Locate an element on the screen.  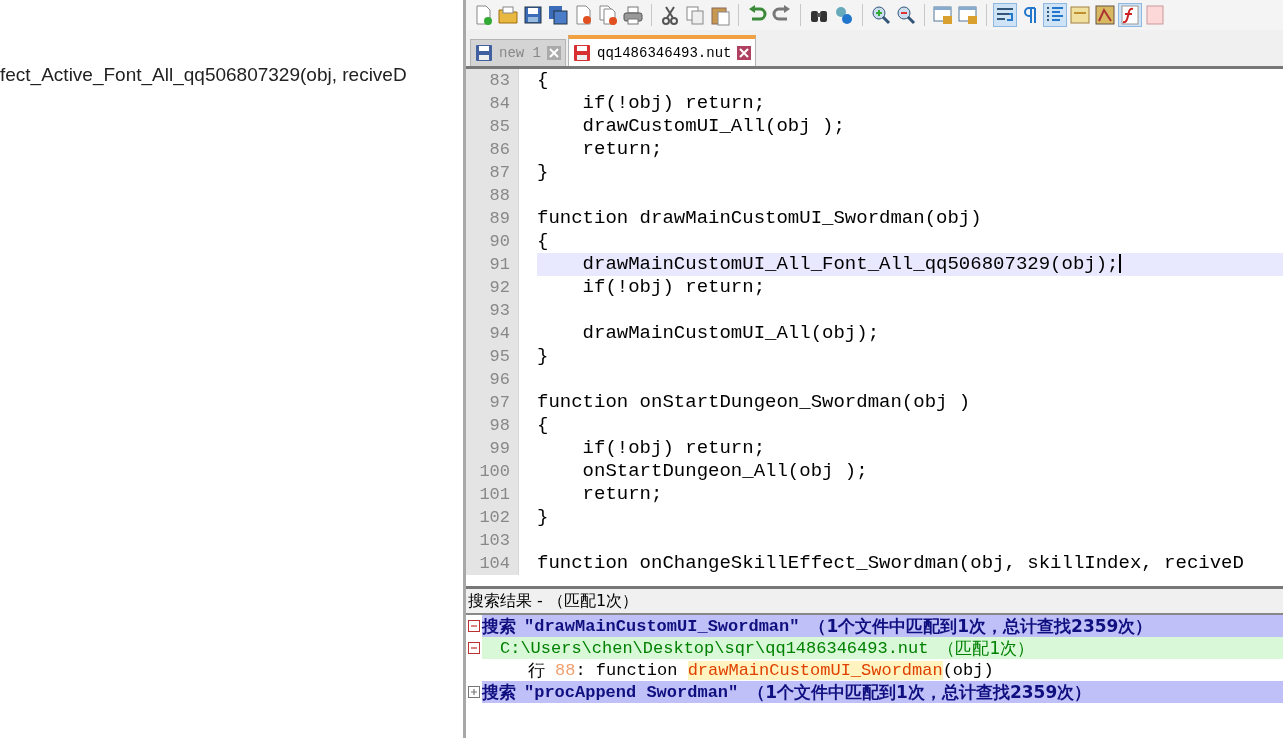
line-number: 86 is located at coordinates (492, 149).